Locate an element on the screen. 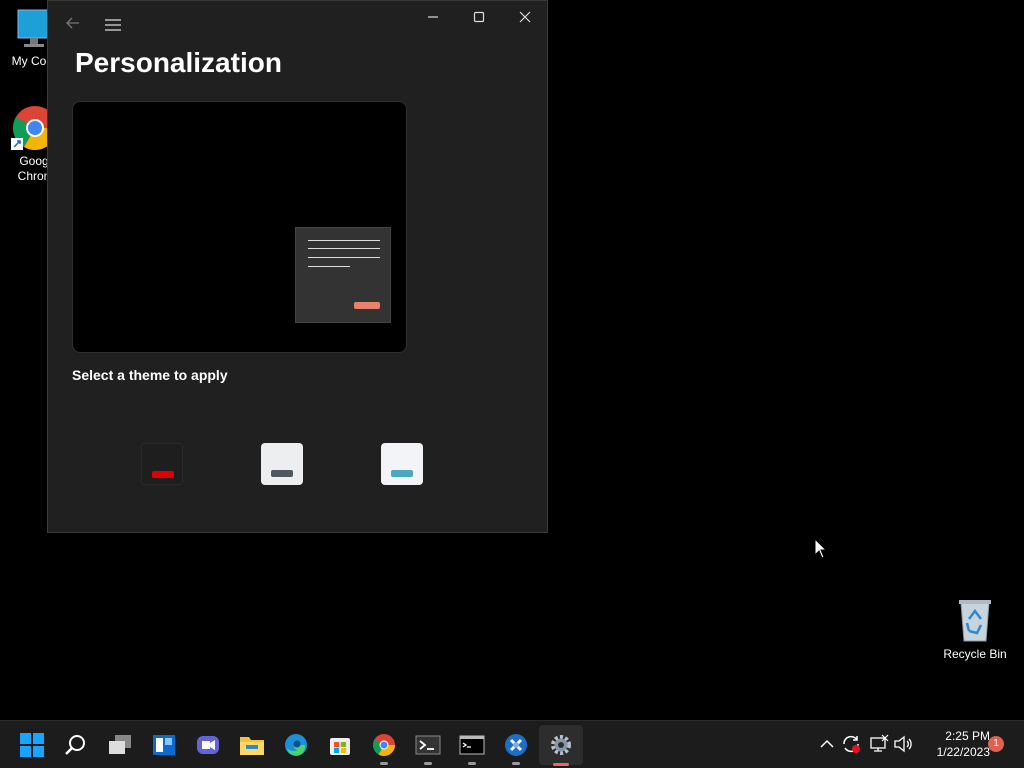  taskbar: 2:25 PM 1/22/2023 1 is located at coordinates (512, 744).